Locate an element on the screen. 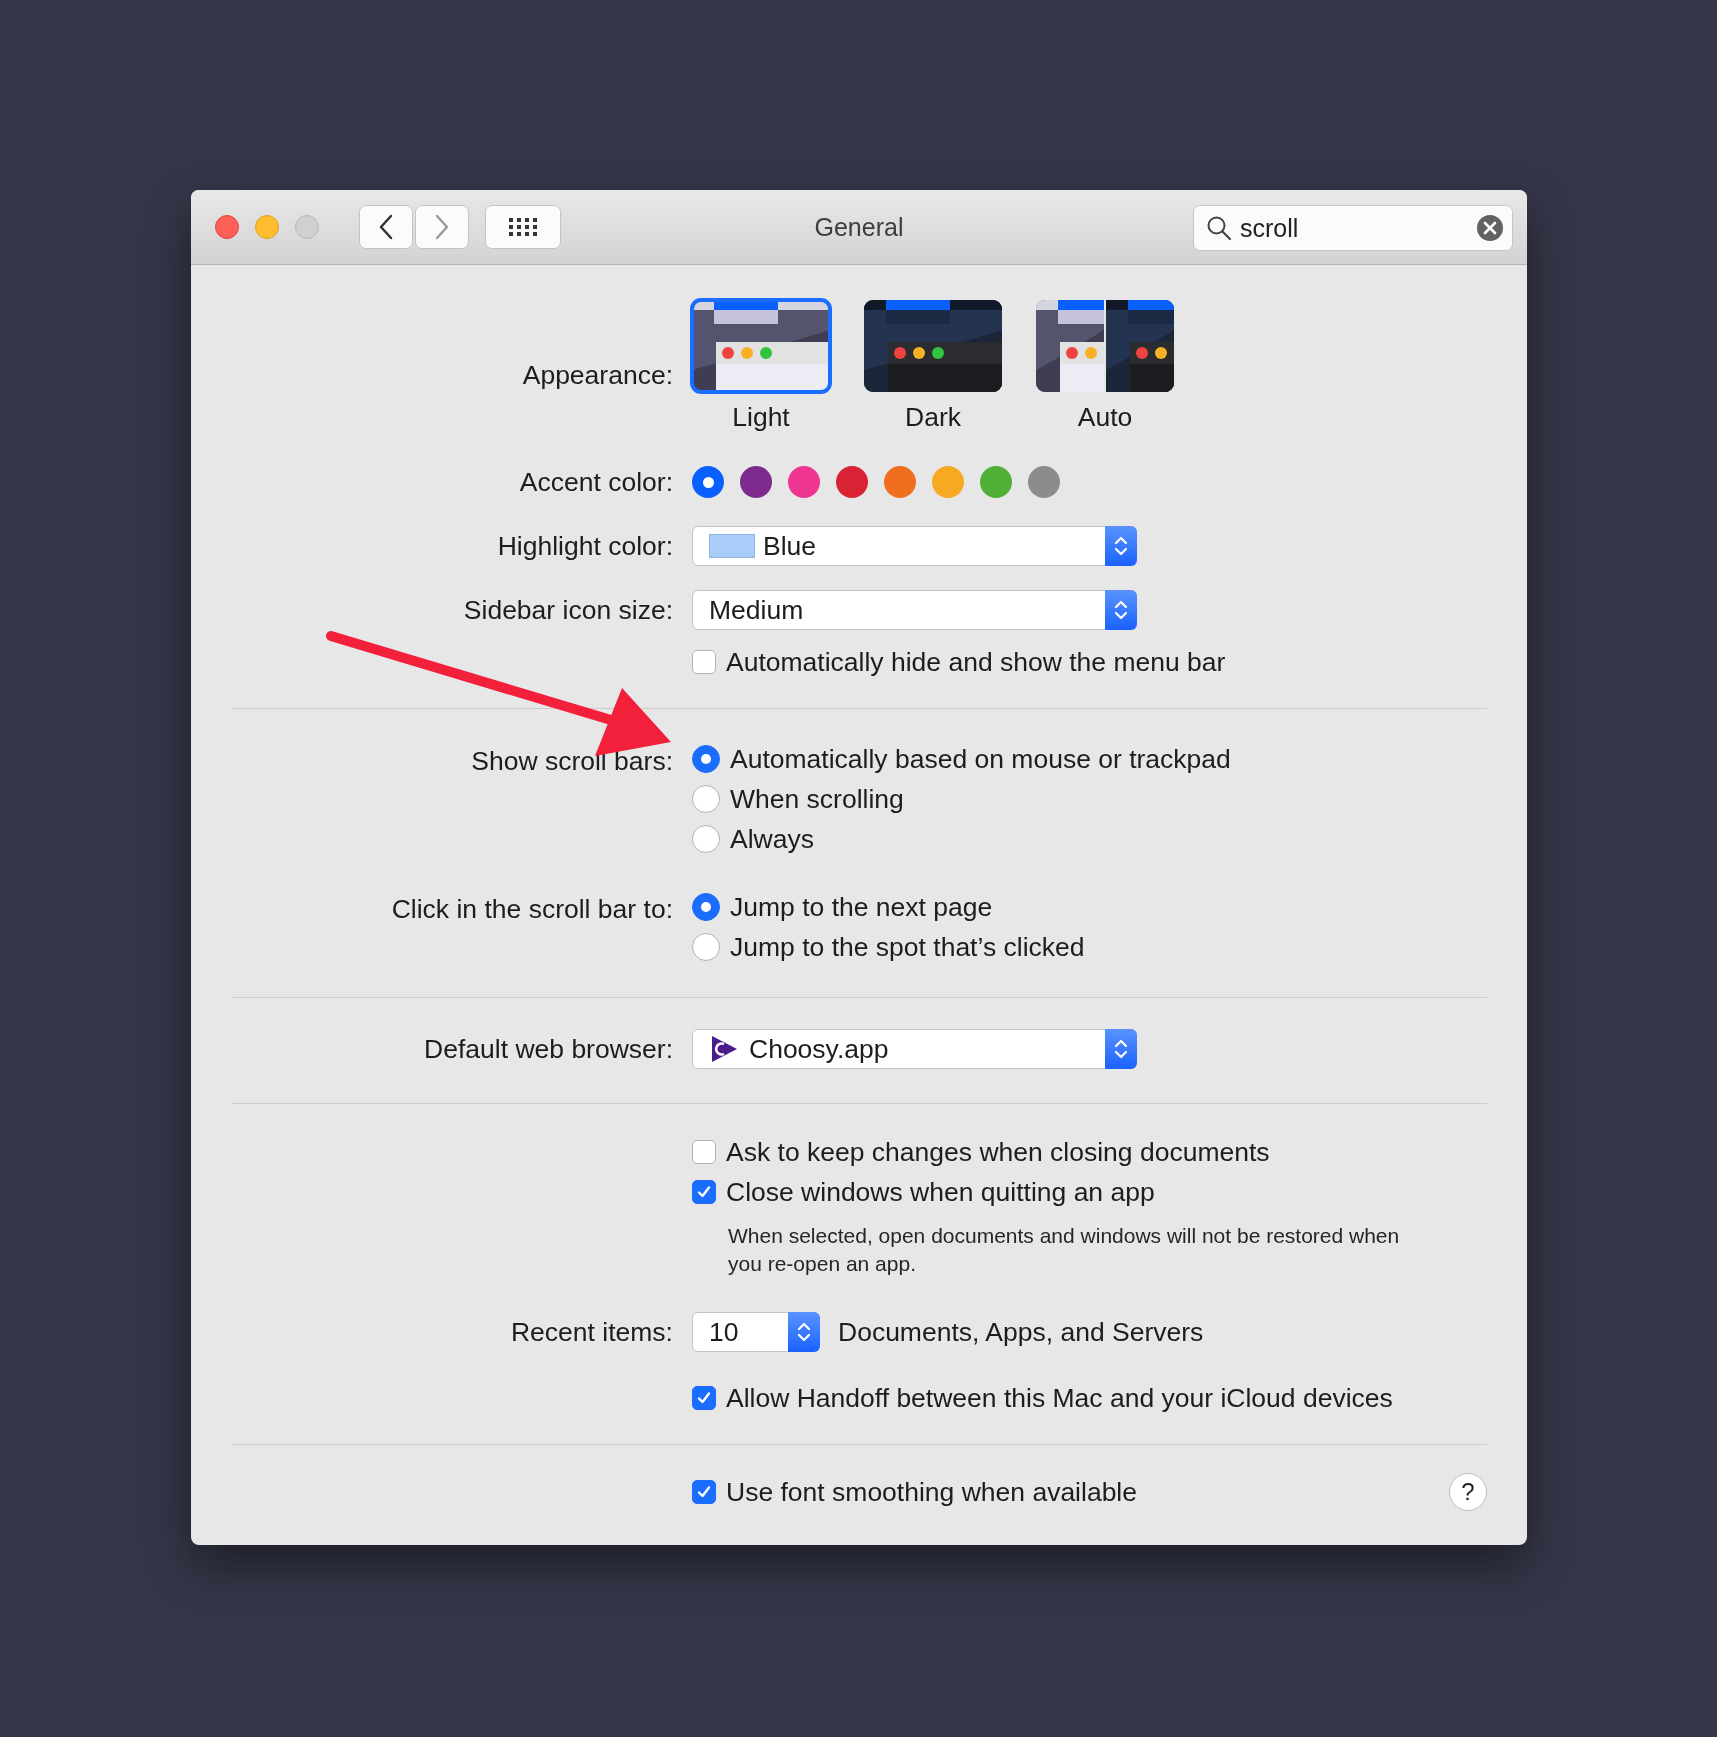 The image size is (1717, 1737). close-button is located at coordinates (227, 227).